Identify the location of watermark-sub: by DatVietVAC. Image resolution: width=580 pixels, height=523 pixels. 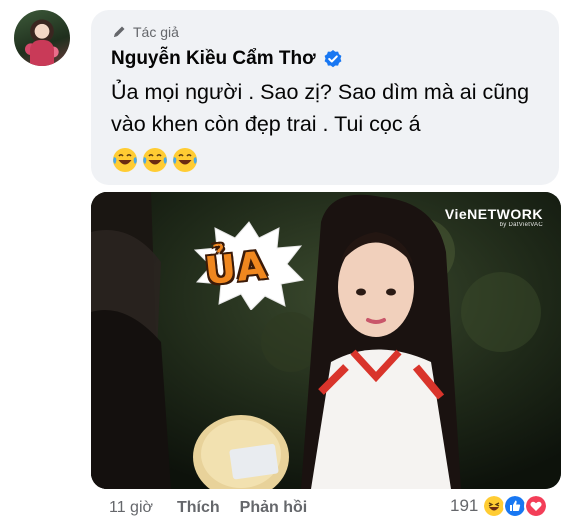
(521, 225).